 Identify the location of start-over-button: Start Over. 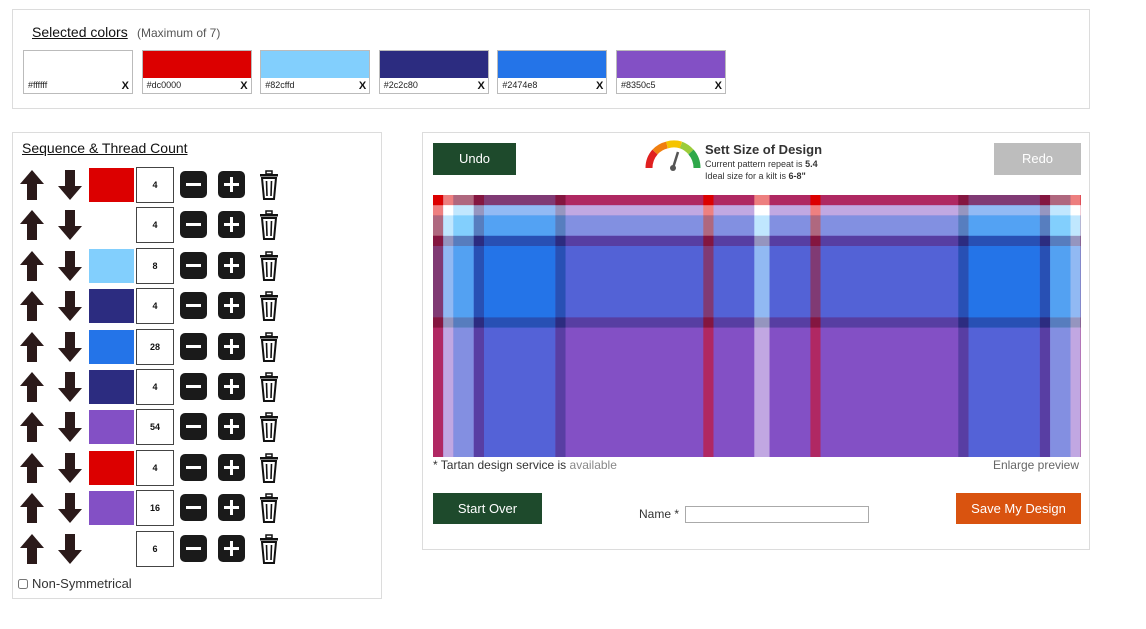
(487, 508).